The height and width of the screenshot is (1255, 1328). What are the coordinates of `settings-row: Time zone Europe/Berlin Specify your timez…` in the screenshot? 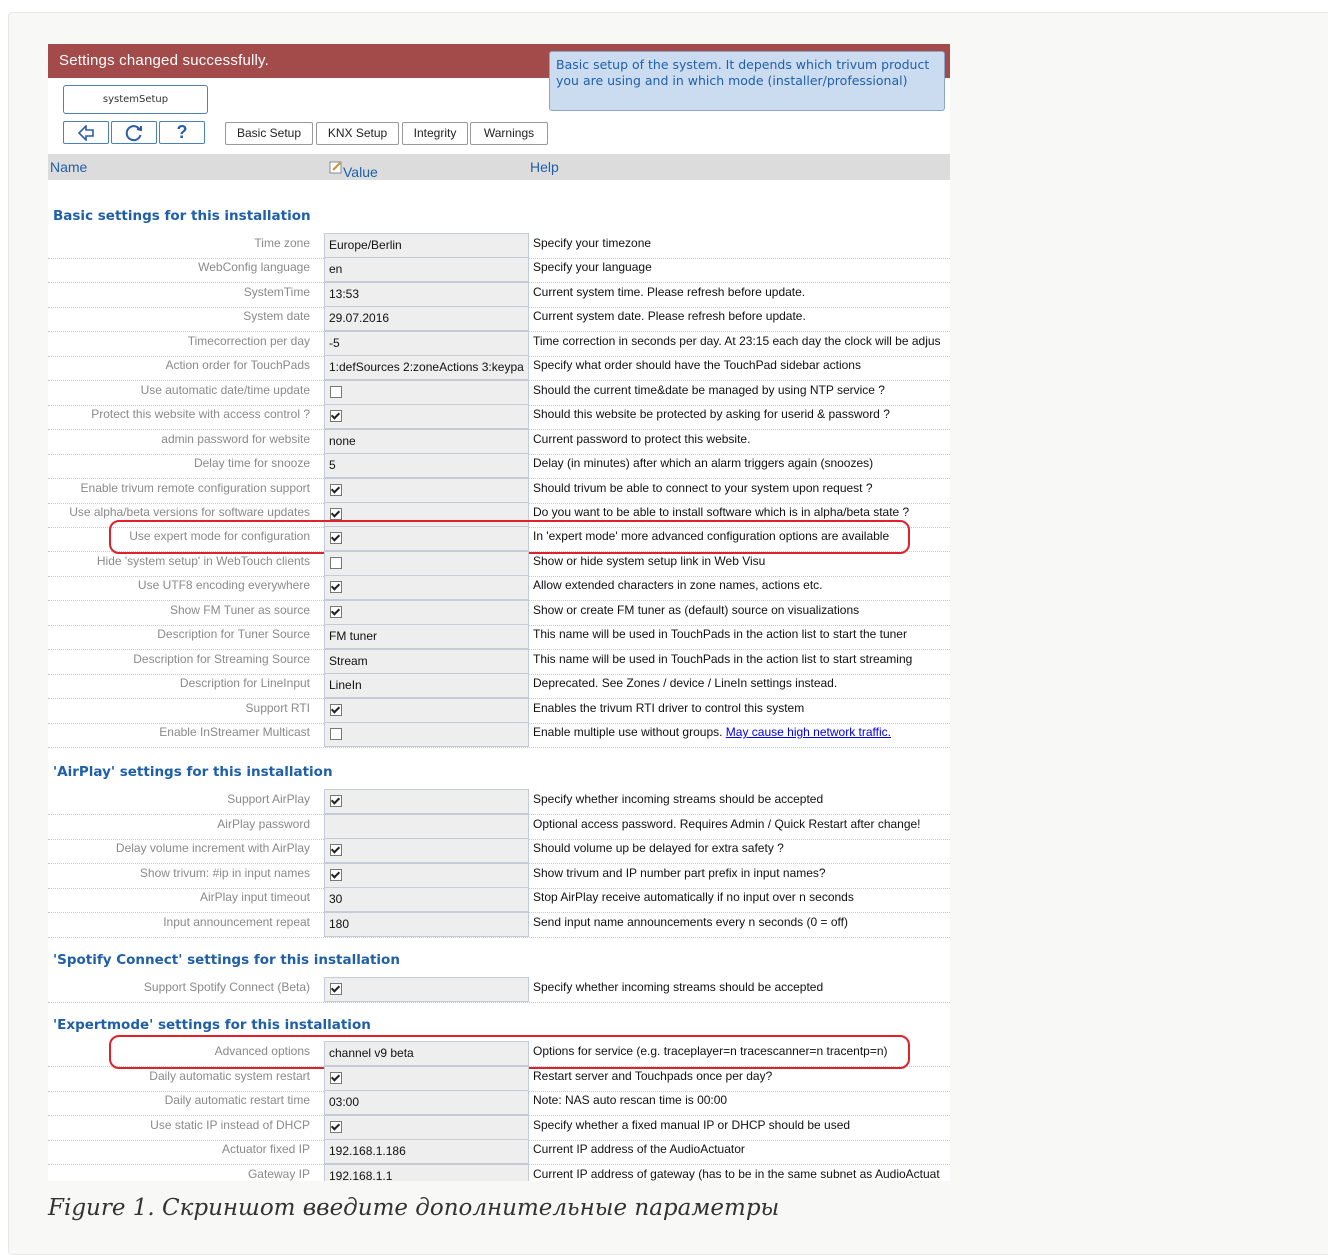 It's located at (499, 246).